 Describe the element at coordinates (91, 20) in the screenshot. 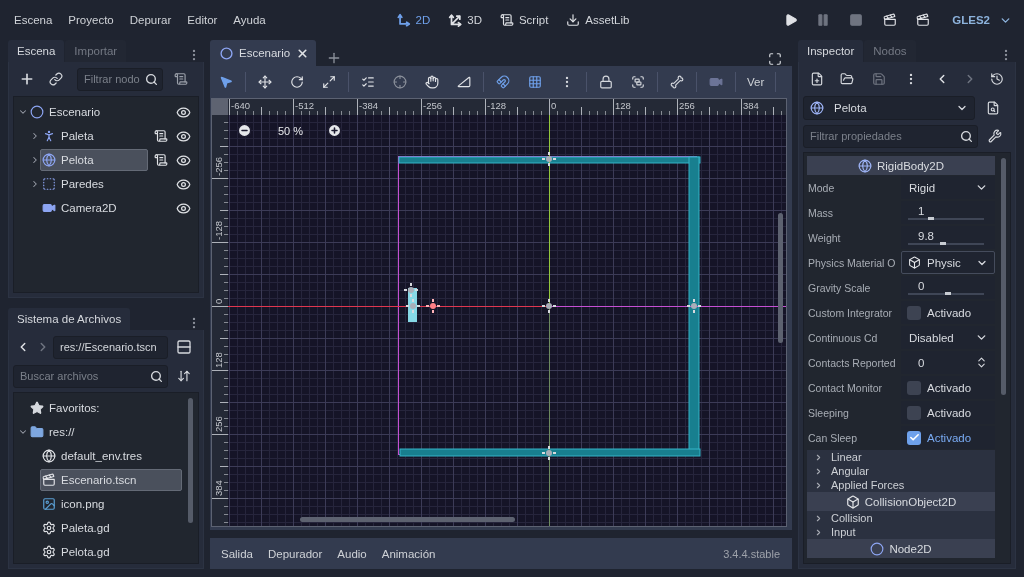

I see `menu-item: Proyecto` at that location.